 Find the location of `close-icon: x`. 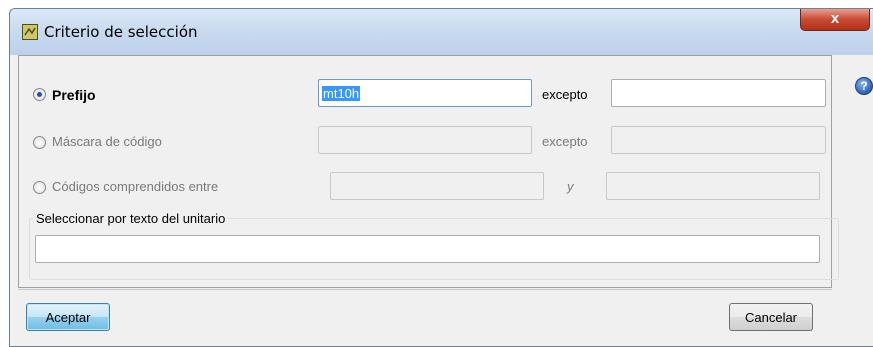

close-icon: x is located at coordinates (835, 18).